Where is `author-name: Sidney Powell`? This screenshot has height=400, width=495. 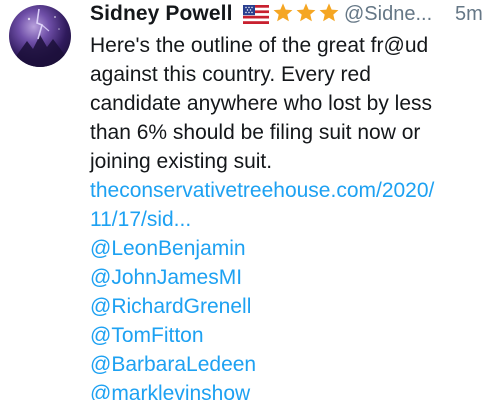 author-name: Sidney Powell is located at coordinates (161, 14).